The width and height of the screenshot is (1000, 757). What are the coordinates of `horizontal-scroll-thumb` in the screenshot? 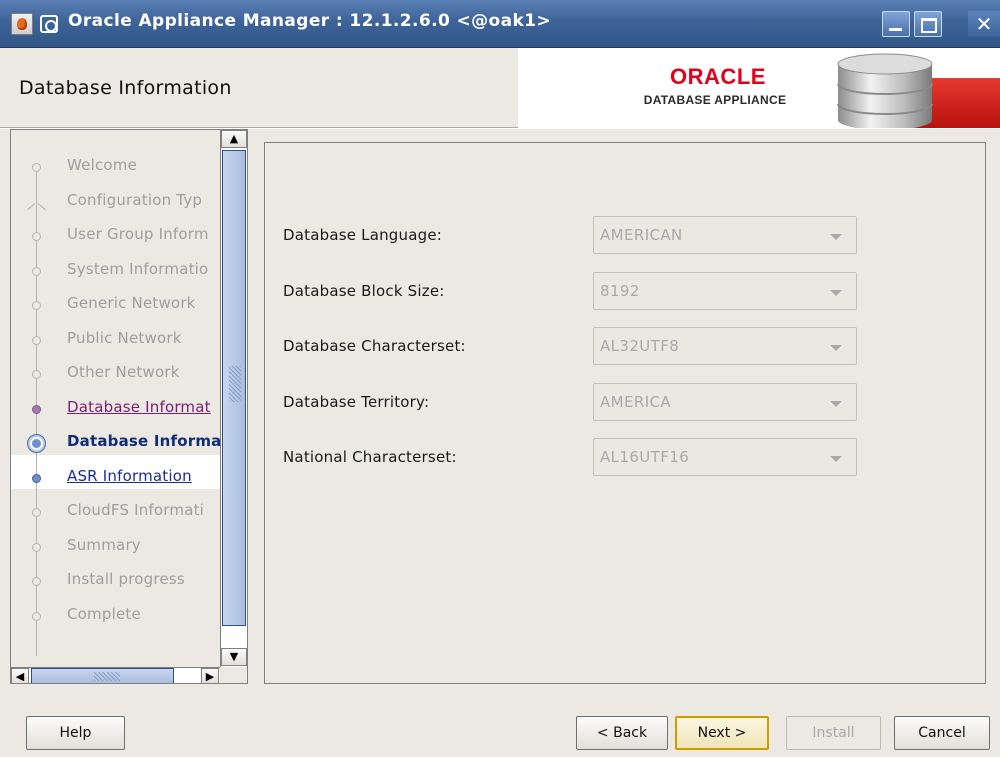 It's located at (102, 675).